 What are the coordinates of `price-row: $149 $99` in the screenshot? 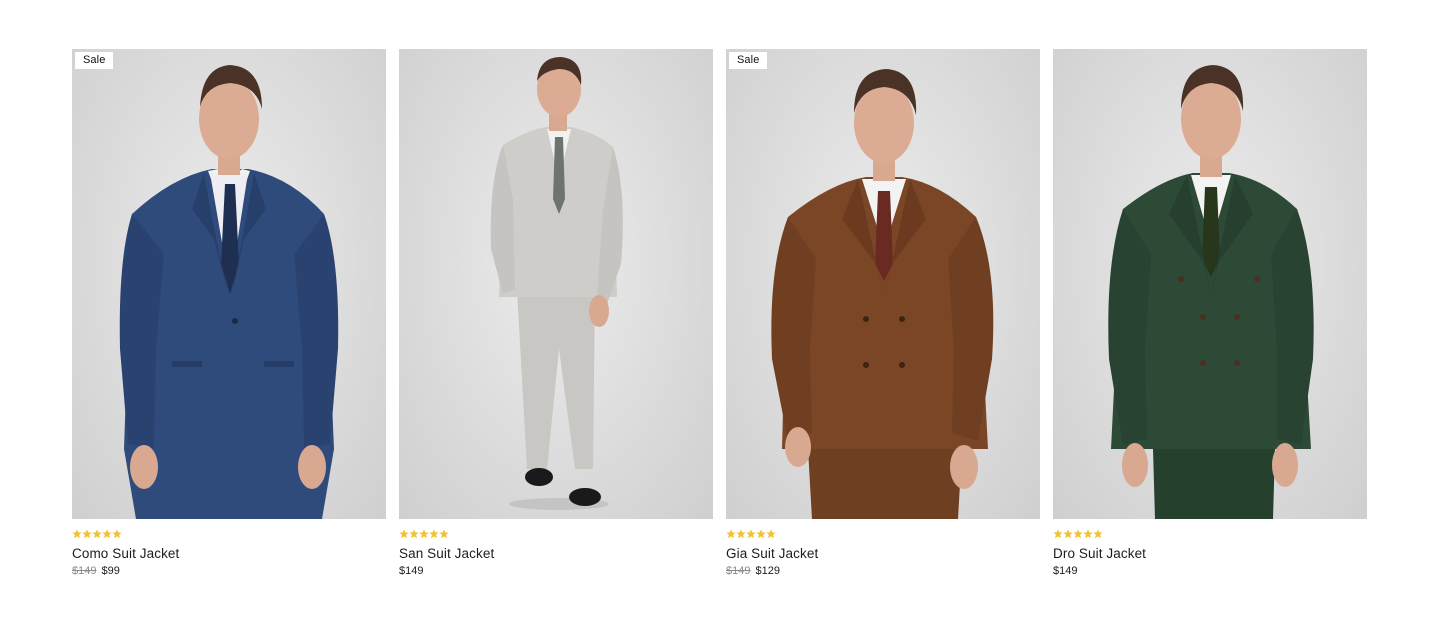 It's located at (229, 571).